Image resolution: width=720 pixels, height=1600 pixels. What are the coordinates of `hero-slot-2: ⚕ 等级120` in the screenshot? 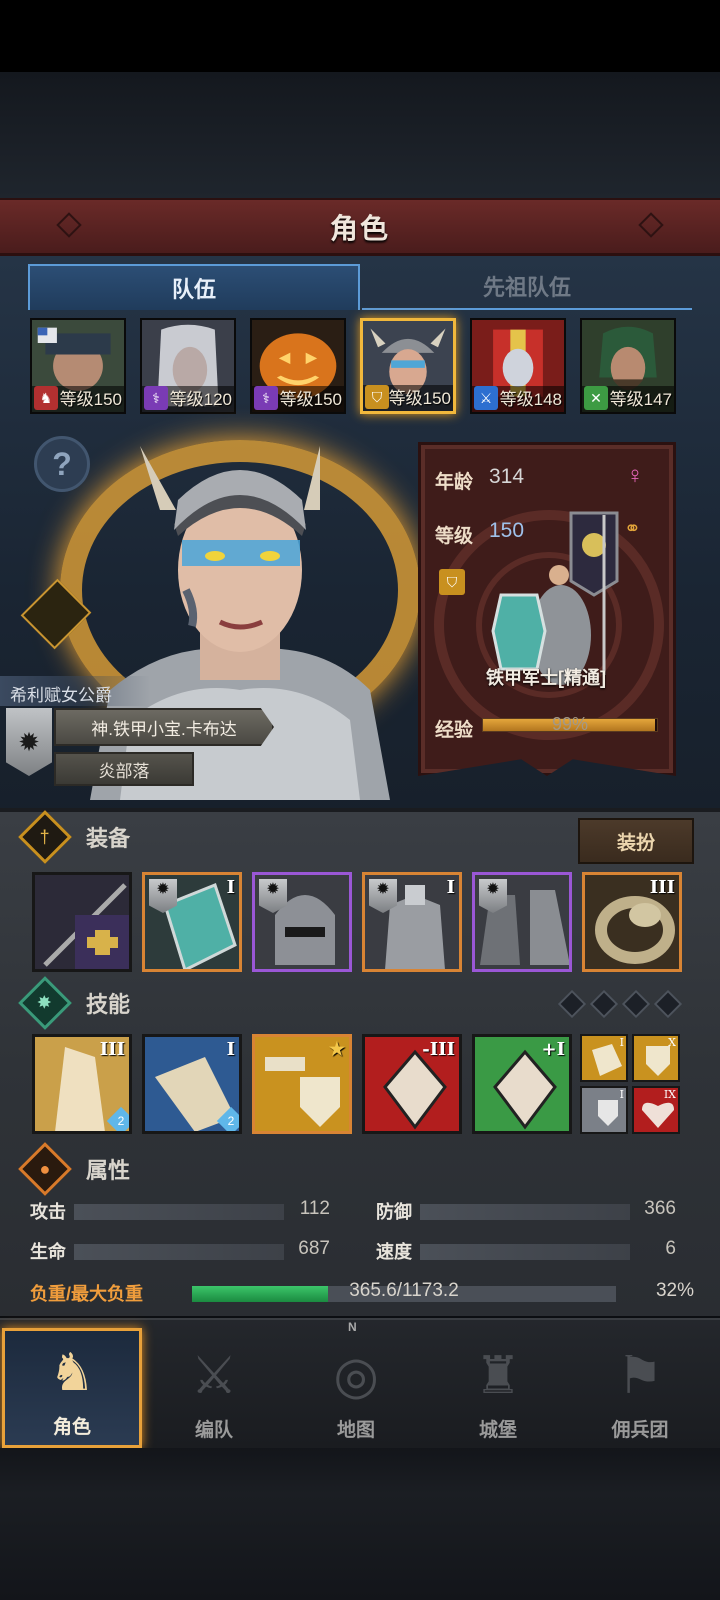 It's located at (188, 366).